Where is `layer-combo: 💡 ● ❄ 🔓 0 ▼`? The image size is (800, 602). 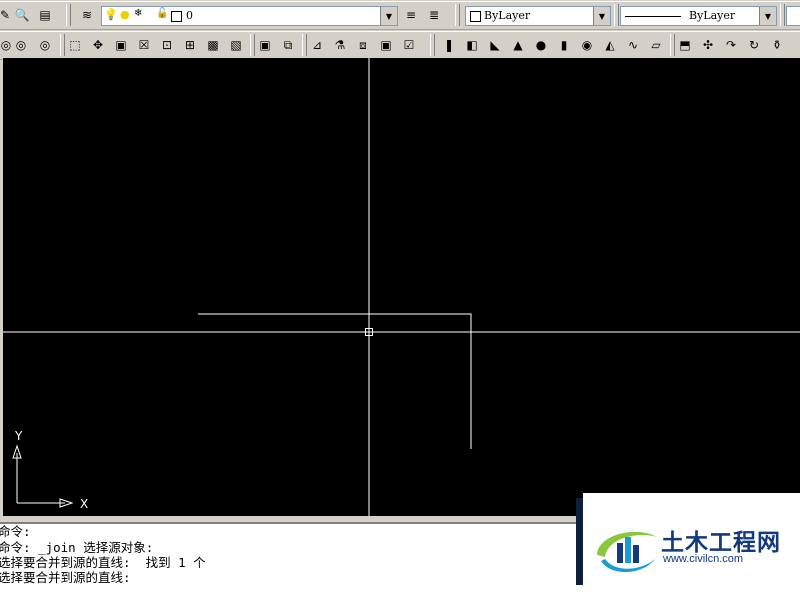 layer-combo: 💡 ● ❄ 🔓 0 ▼ is located at coordinates (249, 16).